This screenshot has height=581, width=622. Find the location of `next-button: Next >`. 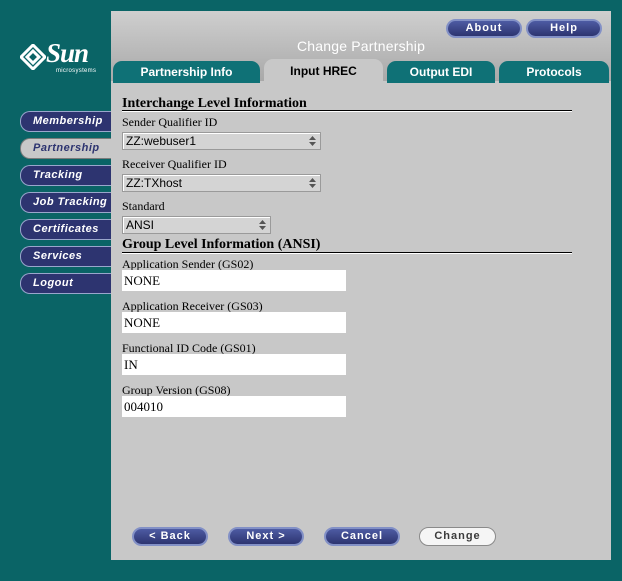

next-button: Next > is located at coordinates (266, 536).